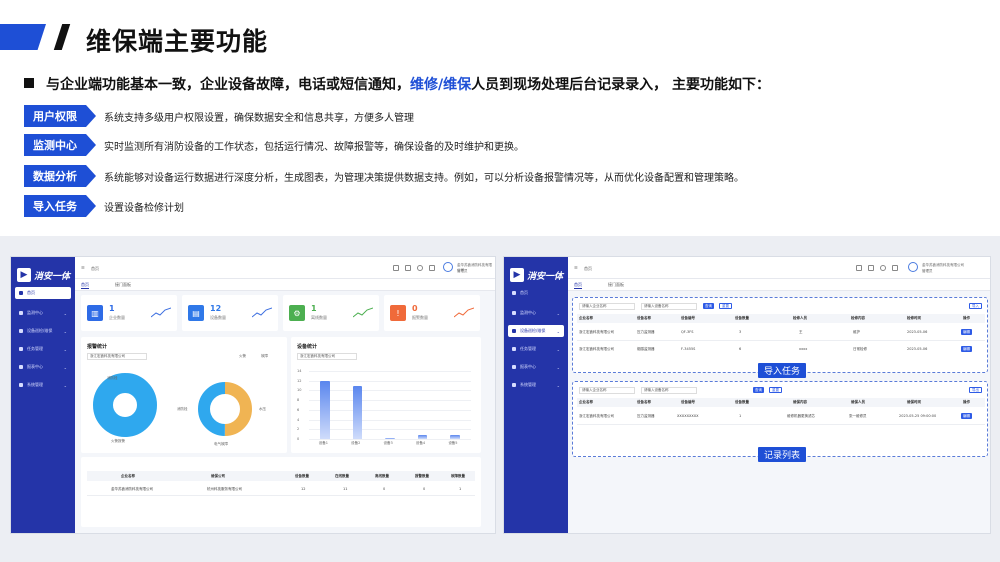 Image resolution: width=1000 pixels, height=562 pixels. Describe the element at coordinates (23, 37) in the screenshot. I see `header-decoration` at that location.